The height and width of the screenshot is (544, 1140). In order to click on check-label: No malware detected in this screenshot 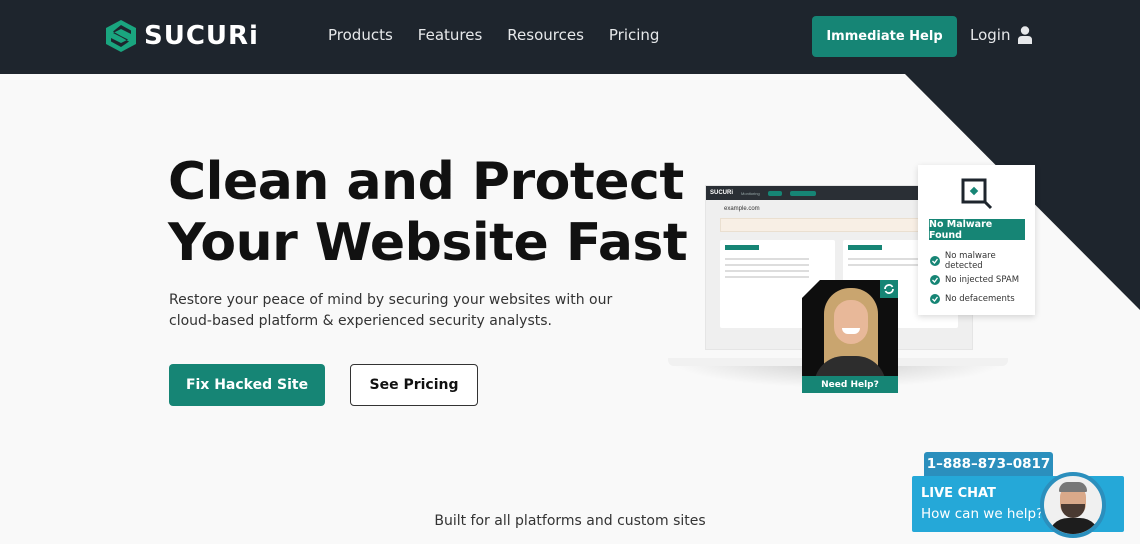, I will do `click(970, 260)`.